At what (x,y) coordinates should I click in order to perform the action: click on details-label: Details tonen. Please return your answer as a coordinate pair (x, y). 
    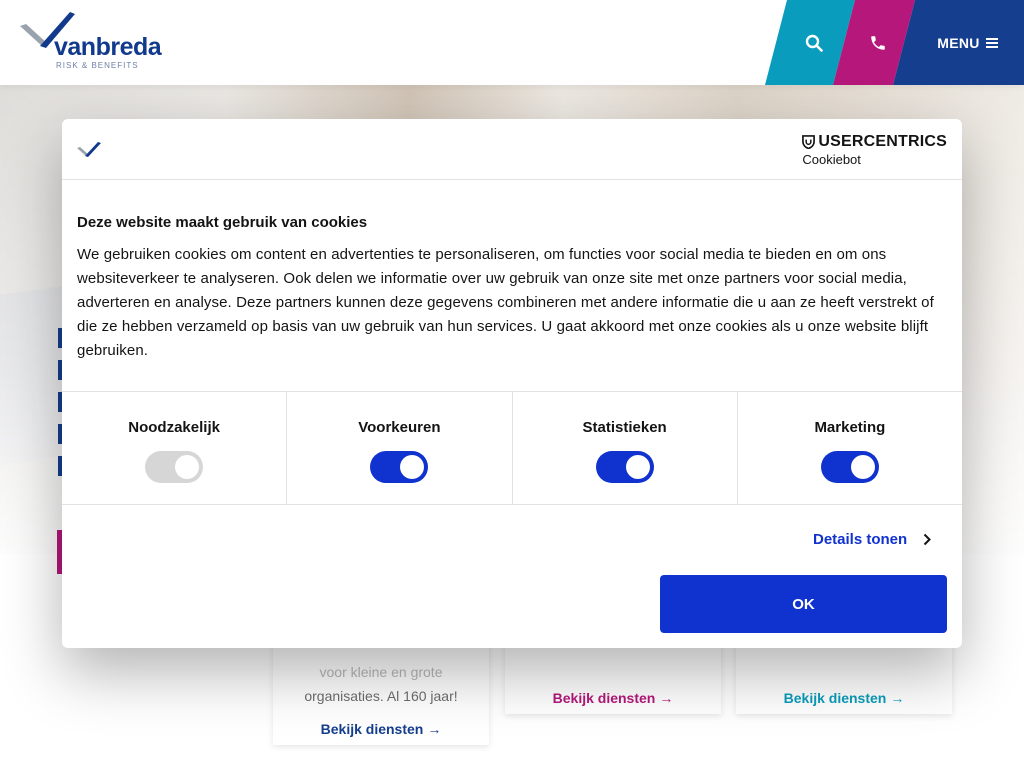
    Looking at the image, I should click on (860, 539).